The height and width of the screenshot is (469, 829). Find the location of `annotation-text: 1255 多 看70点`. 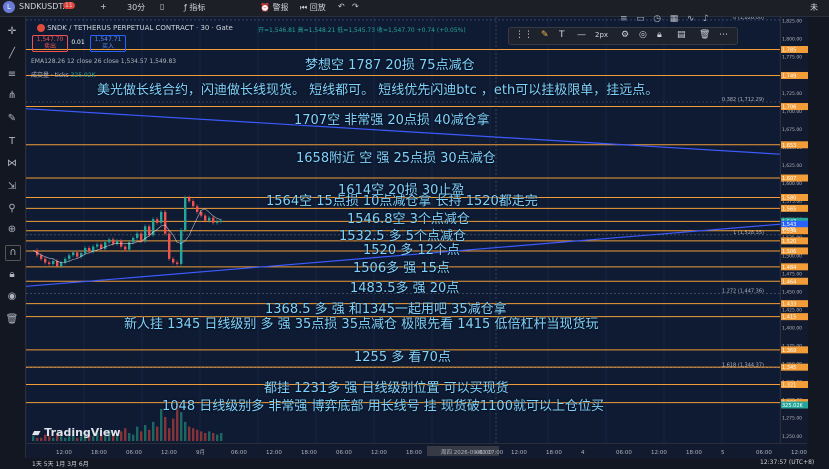

annotation-text: 1255 多 看70点 is located at coordinates (402, 355).